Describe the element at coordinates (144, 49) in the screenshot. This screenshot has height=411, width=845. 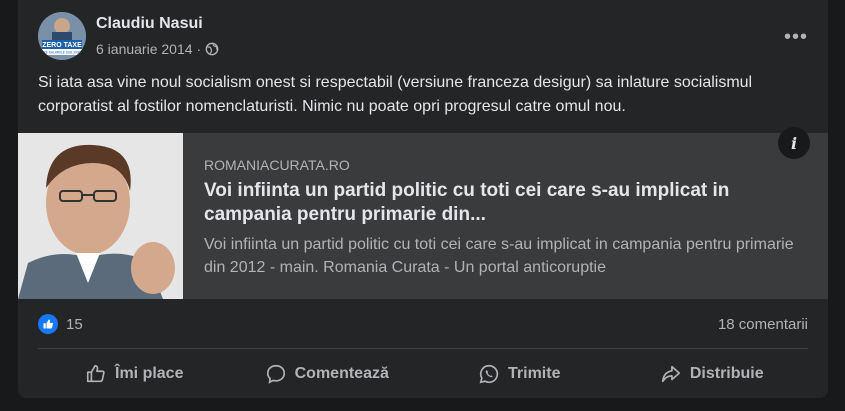
I see `post-date: 6 ianuarie 2014` at that location.